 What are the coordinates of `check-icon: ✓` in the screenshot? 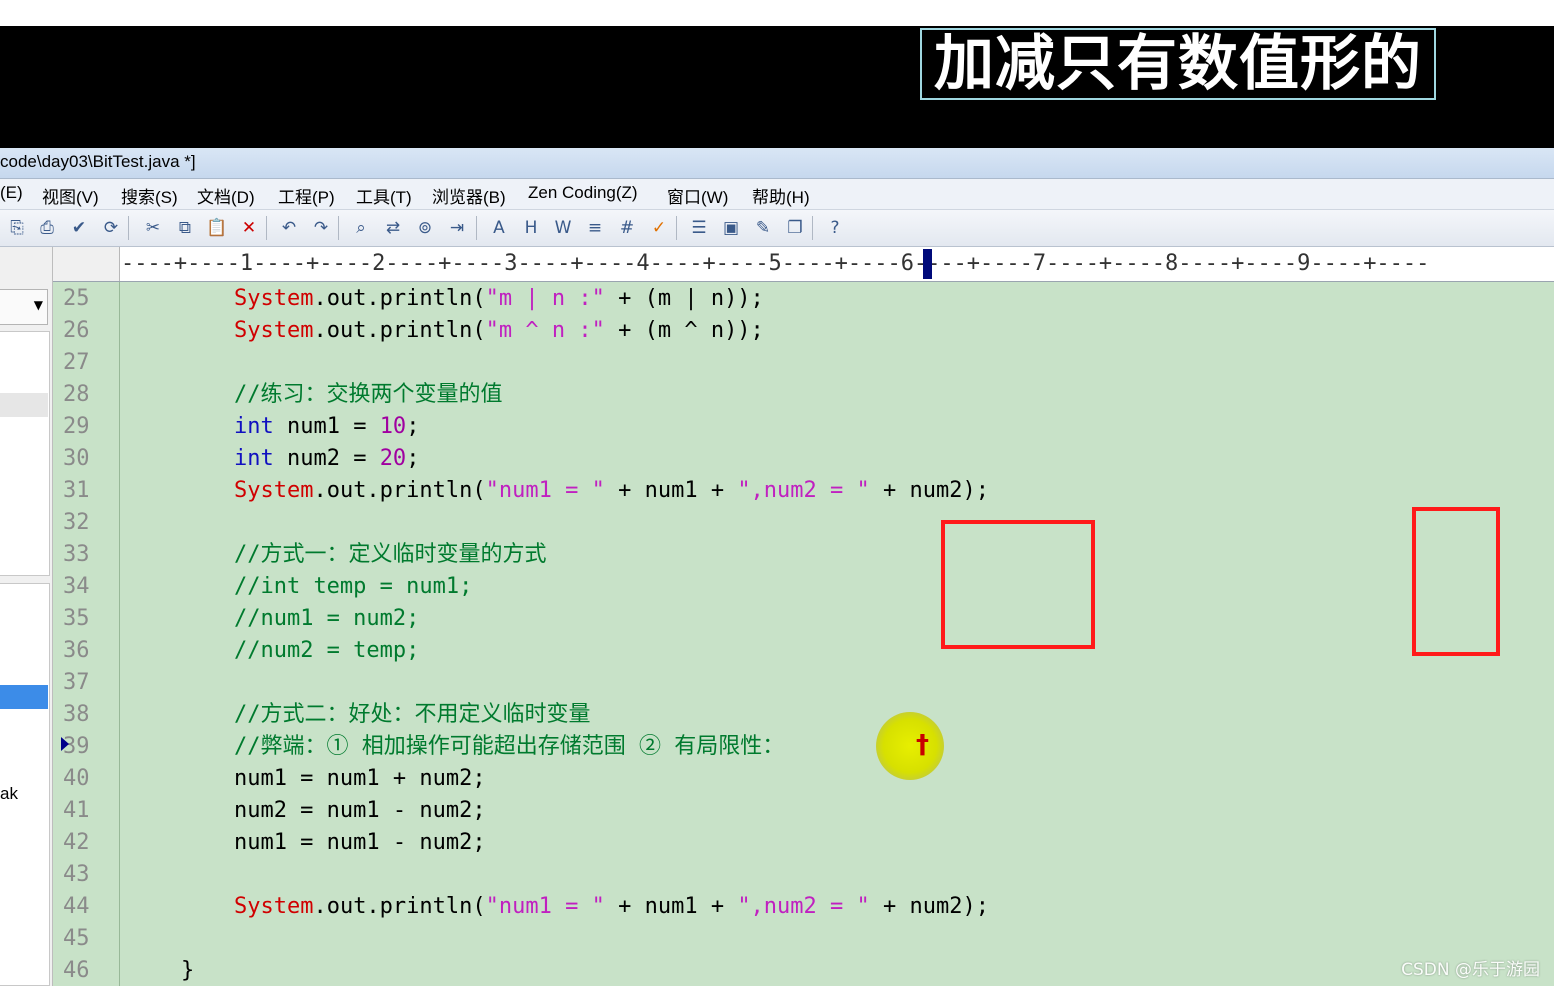 It's located at (659, 228).